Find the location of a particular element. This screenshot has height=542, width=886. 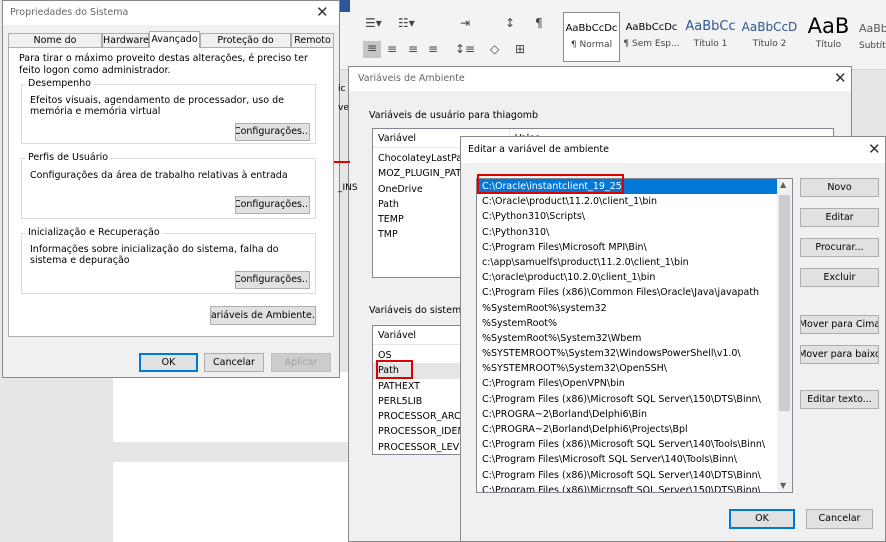

tab-nome-computador: Nome do Computador is located at coordinates (55, 46).